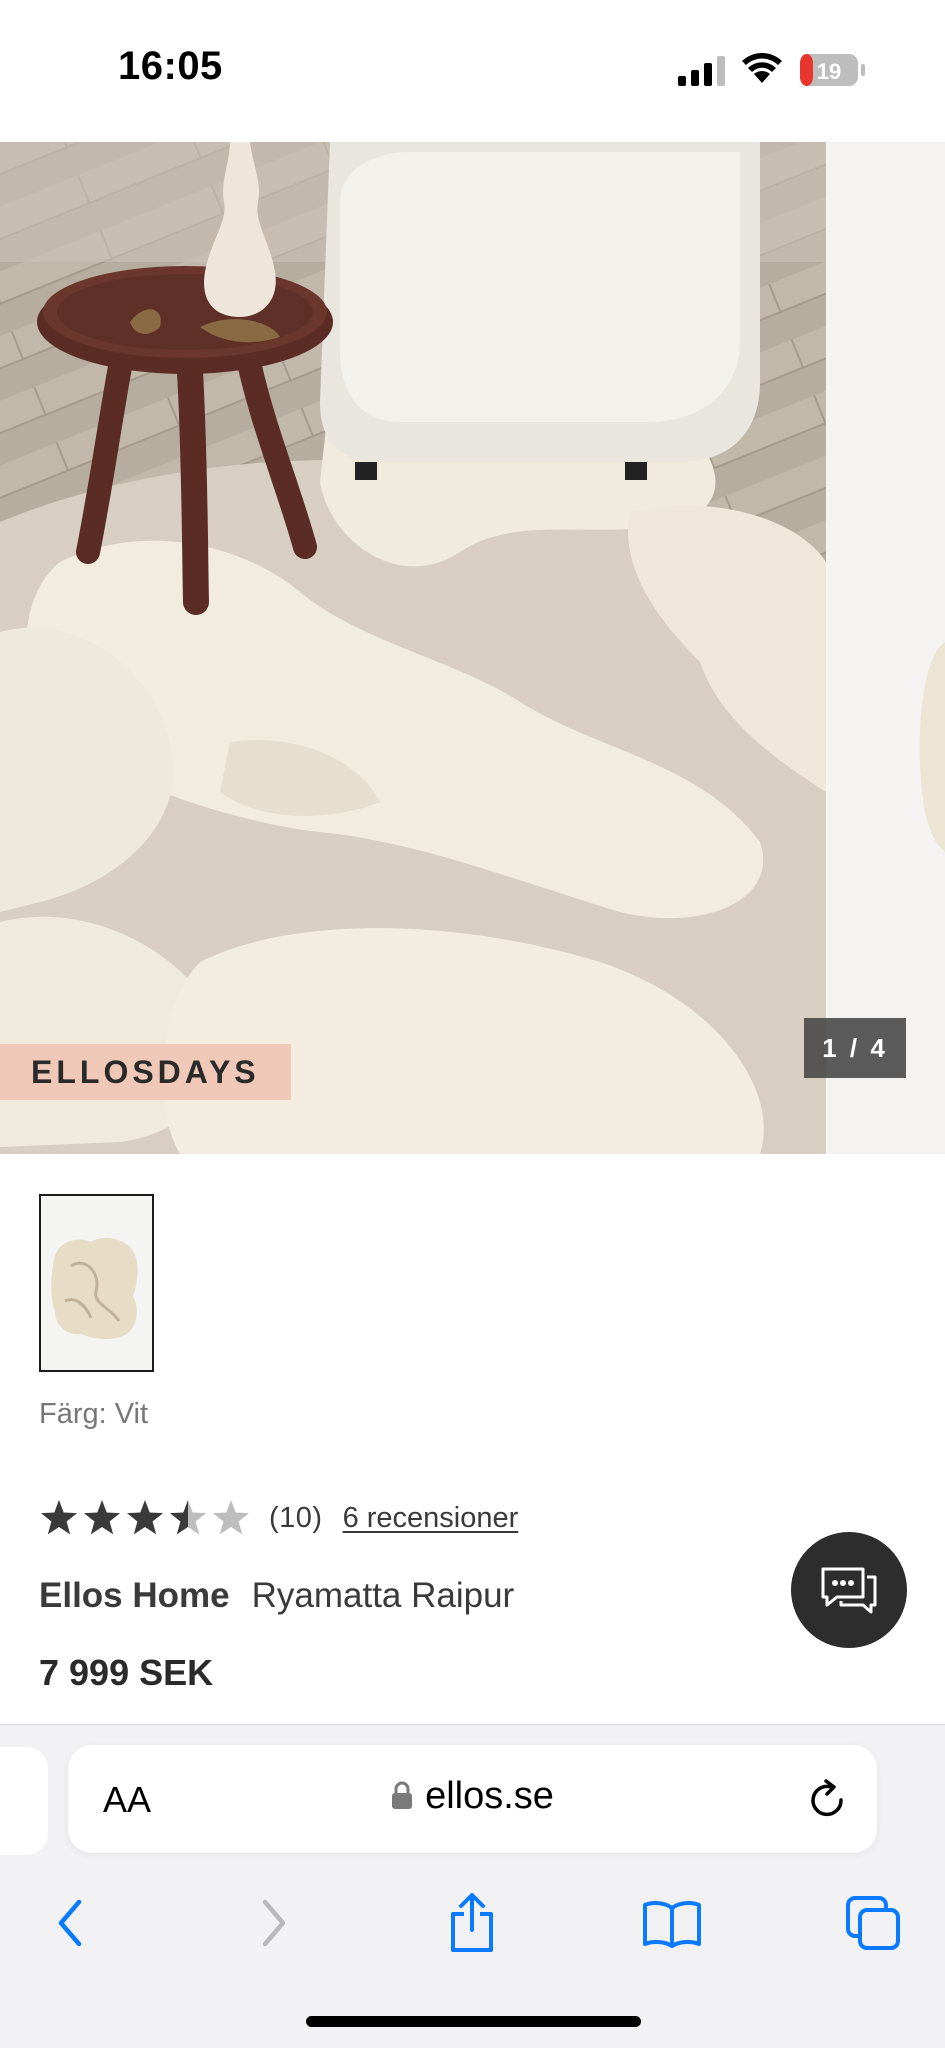  I want to click on lock-icon, so click(402, 1795).